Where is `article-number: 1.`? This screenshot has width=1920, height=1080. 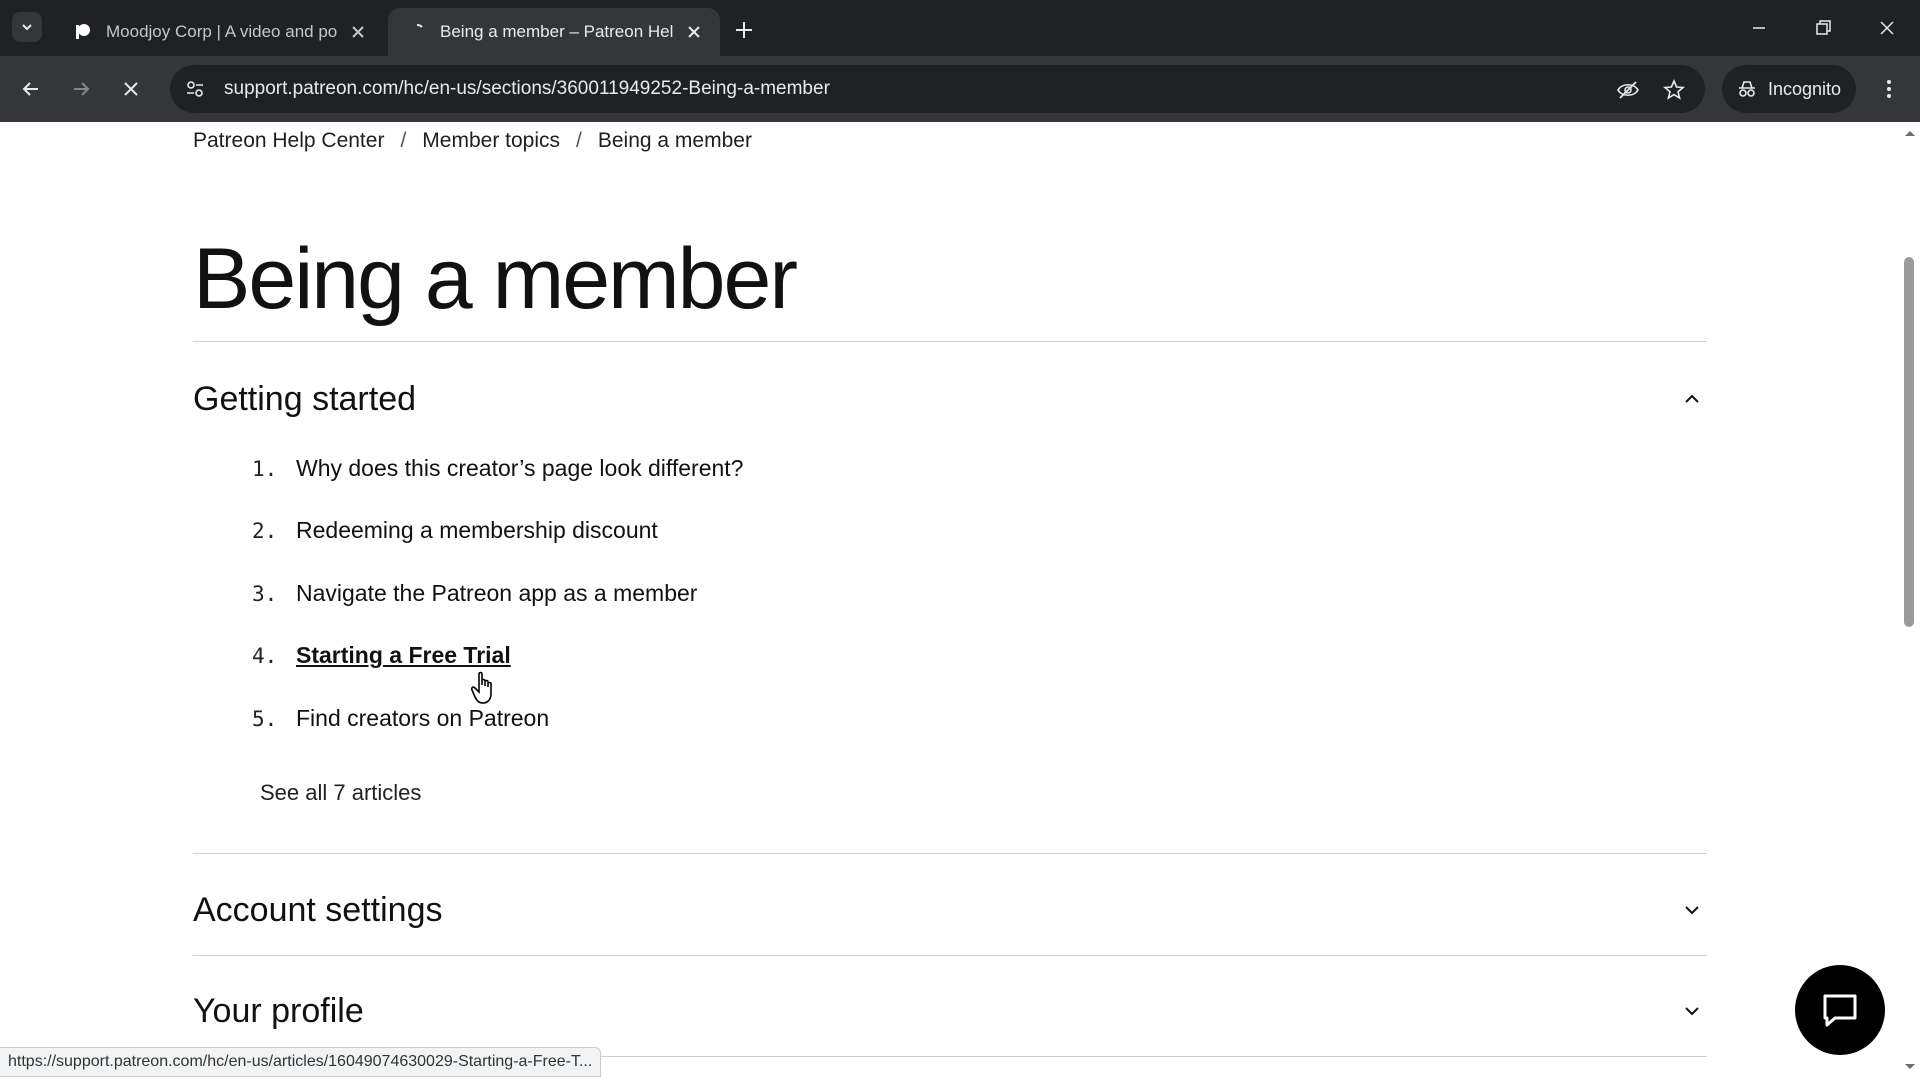
article-number: 1. is located at coordinates (265, 468).